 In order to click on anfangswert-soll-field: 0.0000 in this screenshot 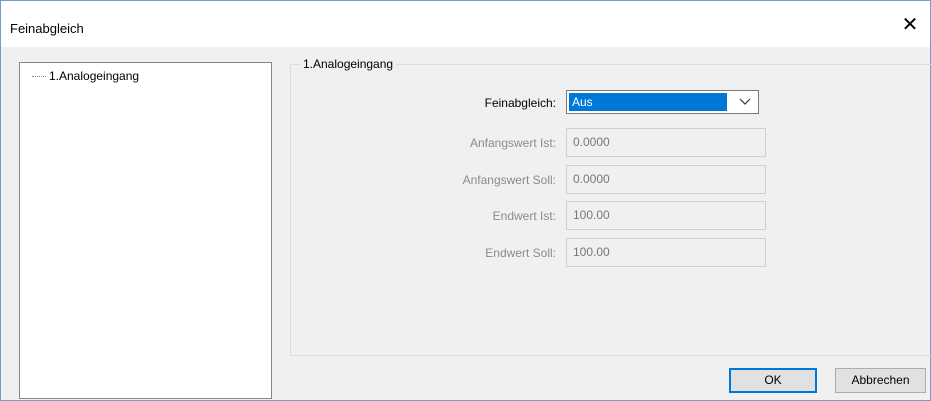, I will do `click(666, 179)`.